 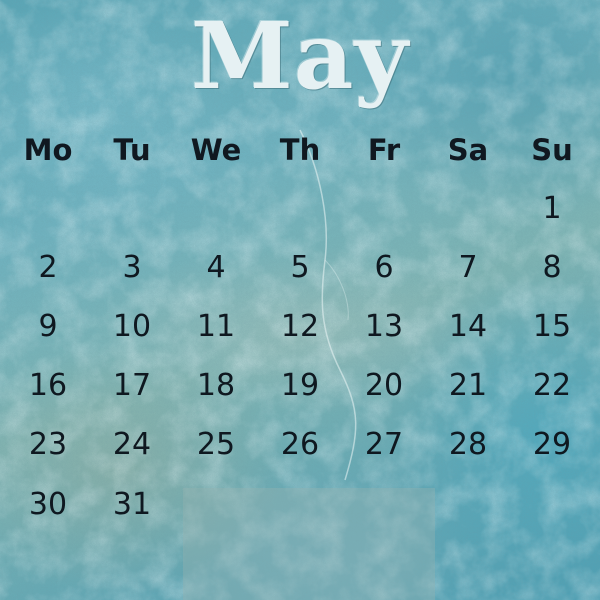 What do you see at coordinates (468, 268) in the screenshot?
I see `day-cell: 7` at bounding box center [468, 268].